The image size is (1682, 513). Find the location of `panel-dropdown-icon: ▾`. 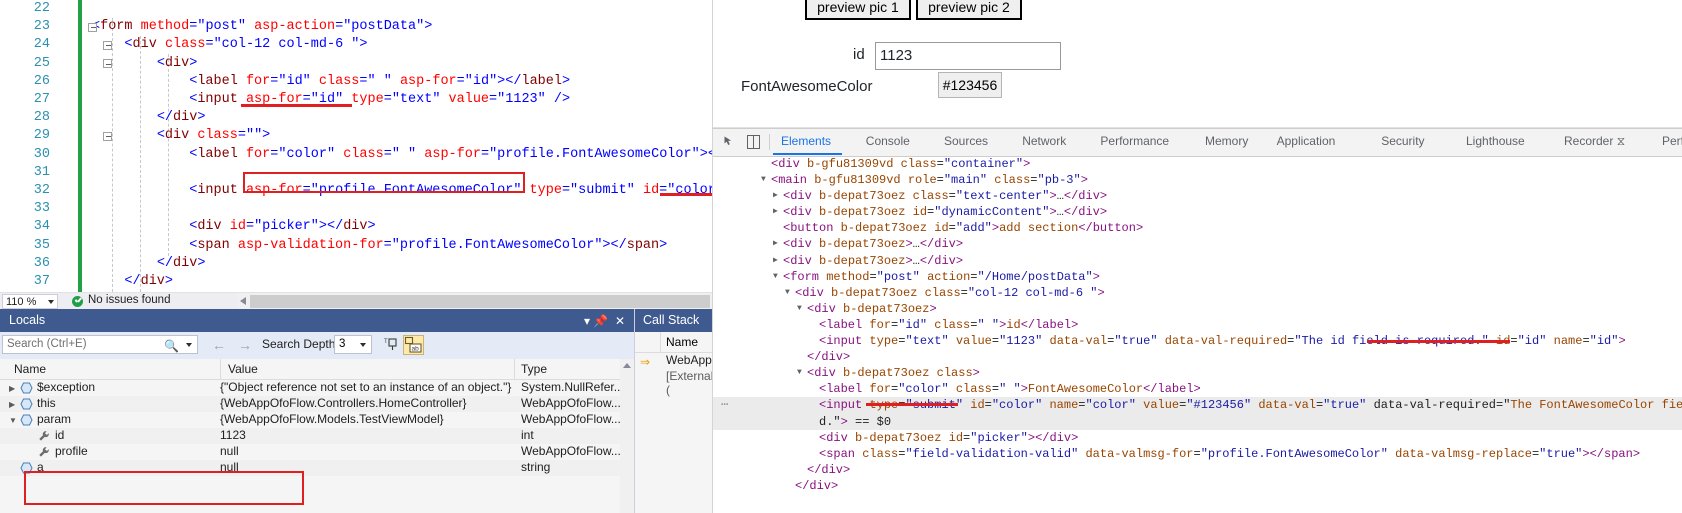

panel-dropdown-icon: ▾ is located at coordinates (587, 321).